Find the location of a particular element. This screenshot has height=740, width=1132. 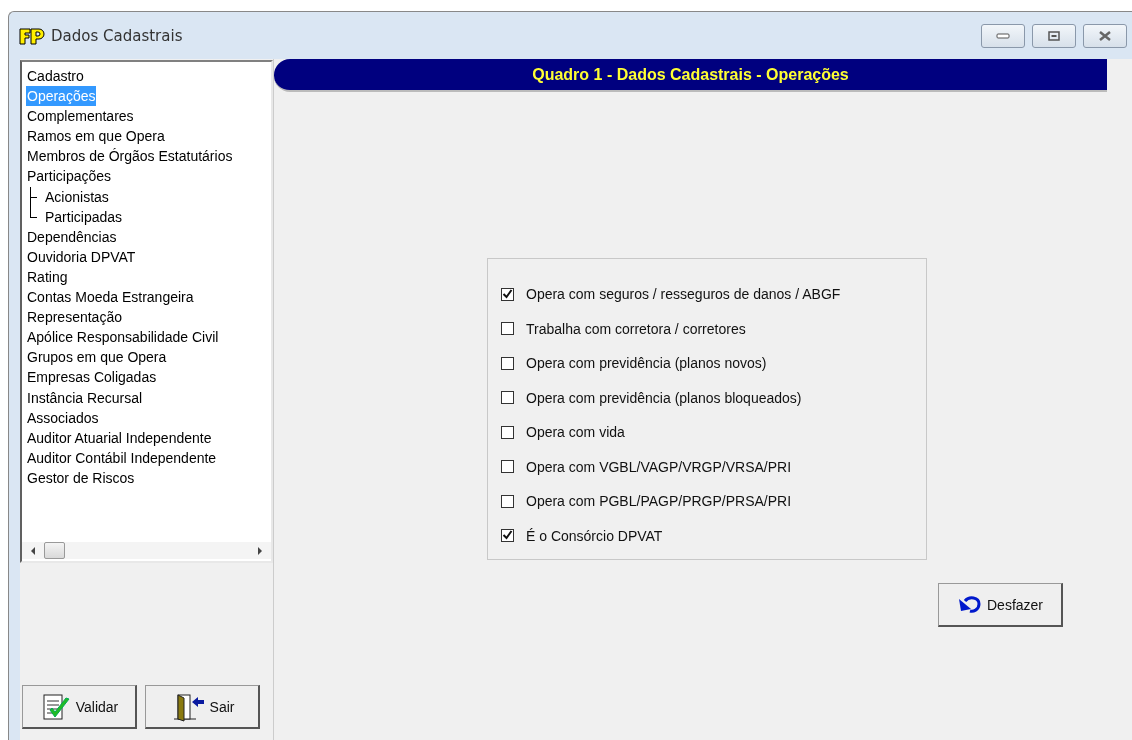

tree-item: Acionistas is located at coordinates (77, 196).